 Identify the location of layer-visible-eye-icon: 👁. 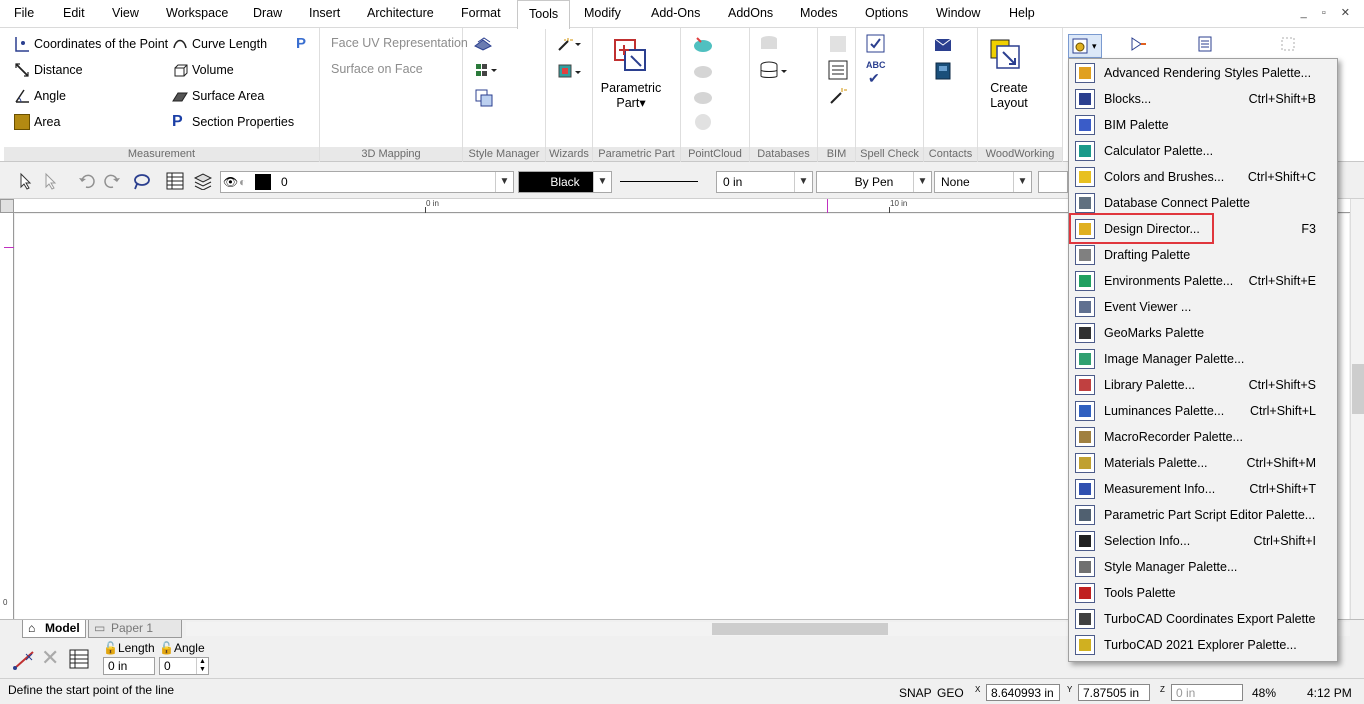
(230, 182).